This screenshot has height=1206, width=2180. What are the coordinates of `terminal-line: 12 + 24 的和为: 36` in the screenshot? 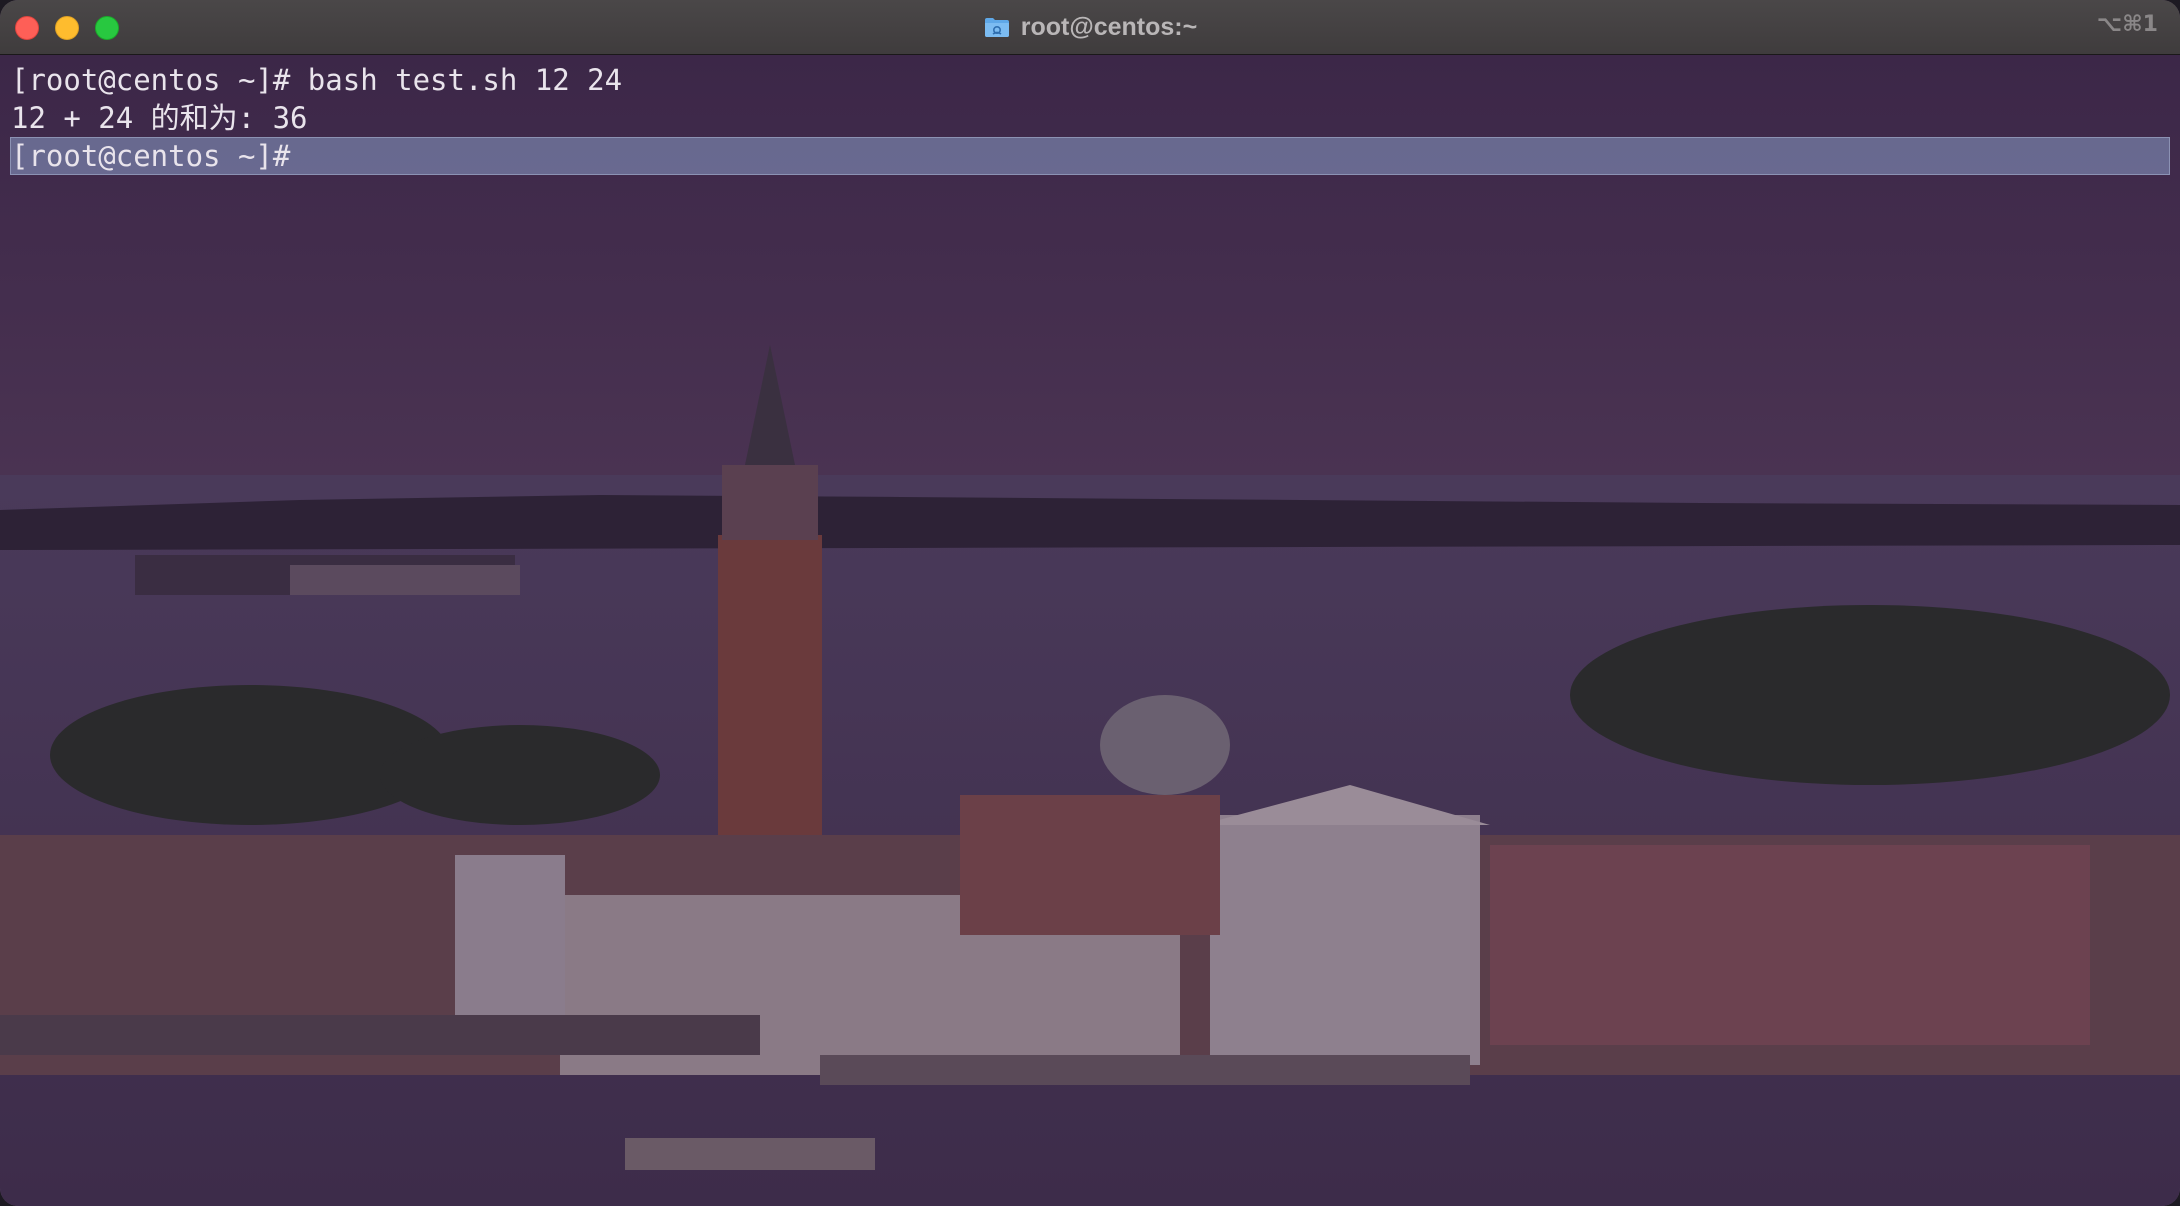 It's located at (159, 118).